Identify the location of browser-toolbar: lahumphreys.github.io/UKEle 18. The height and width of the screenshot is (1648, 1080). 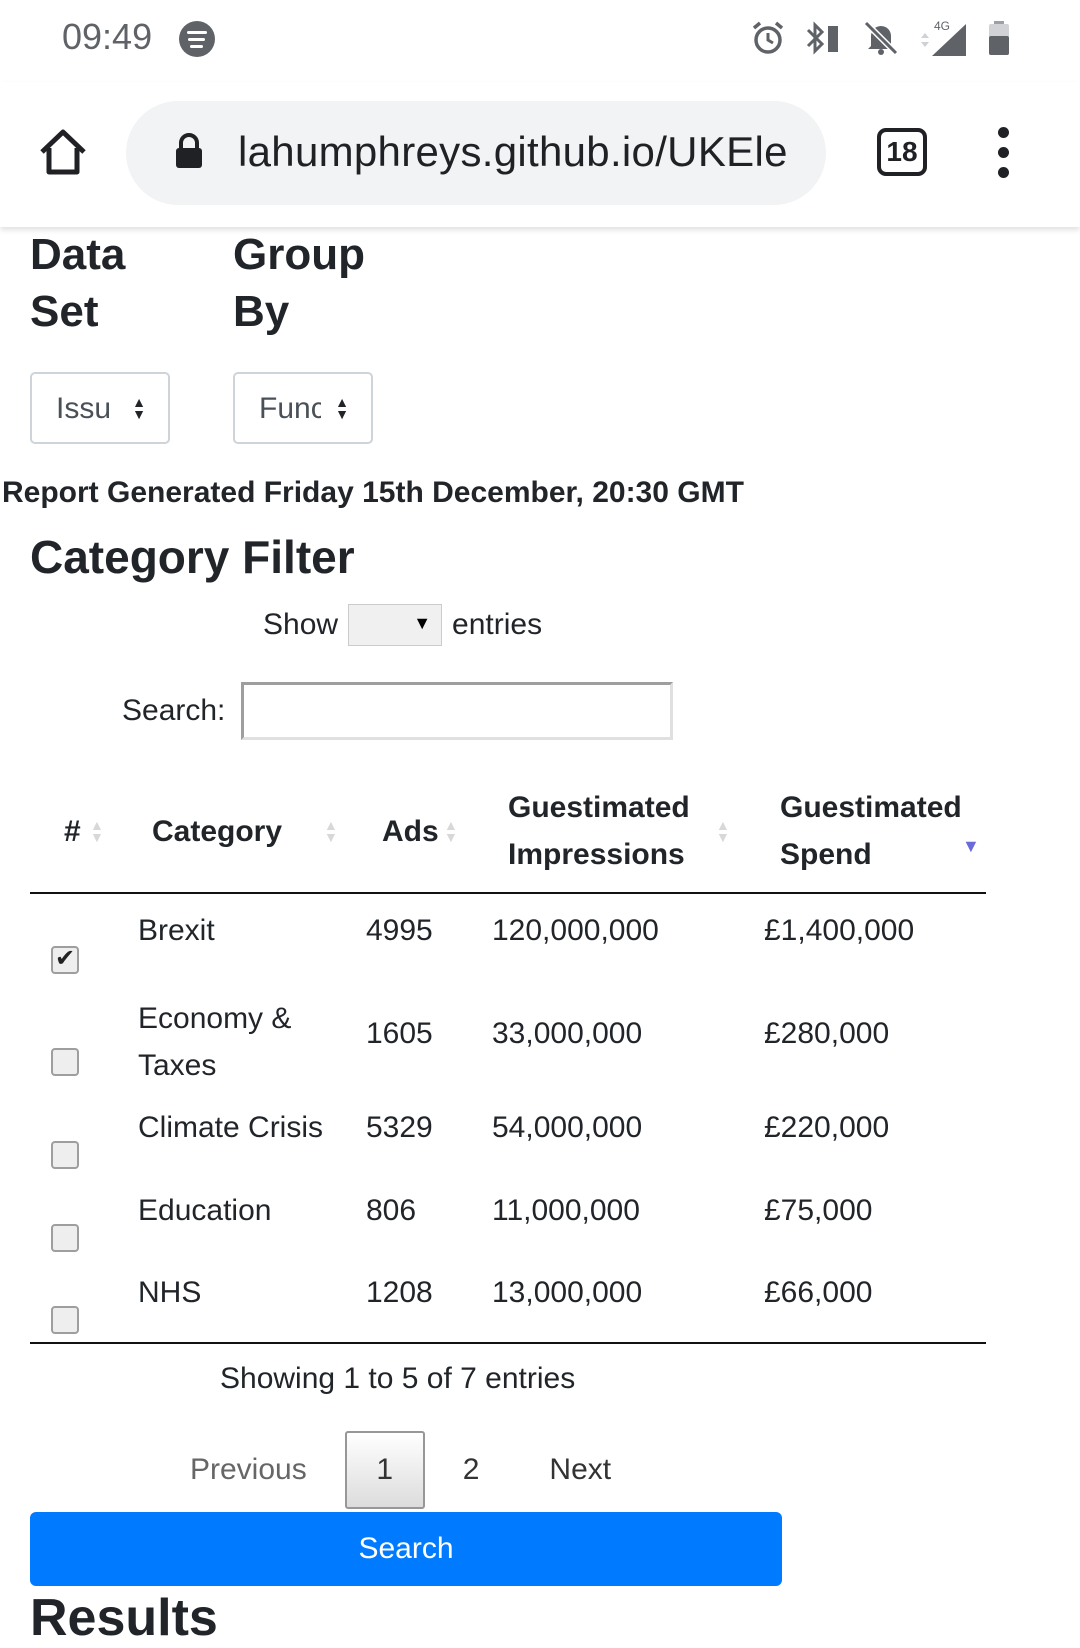
(540, 154).